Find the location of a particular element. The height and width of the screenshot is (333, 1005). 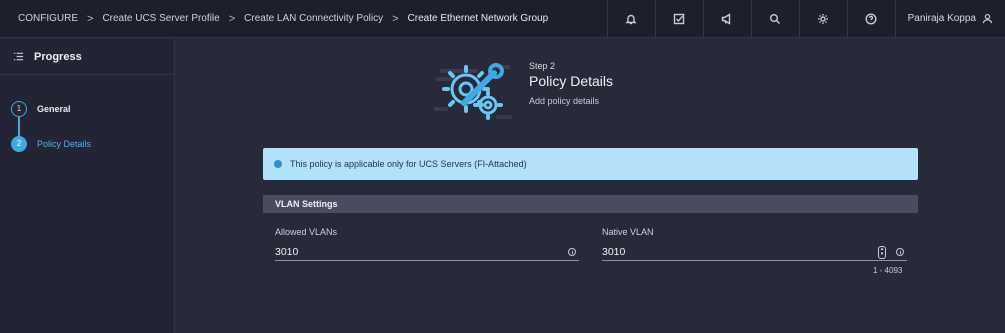

allowed-vlans-value: 3010 is located at coordinates (421, 252).